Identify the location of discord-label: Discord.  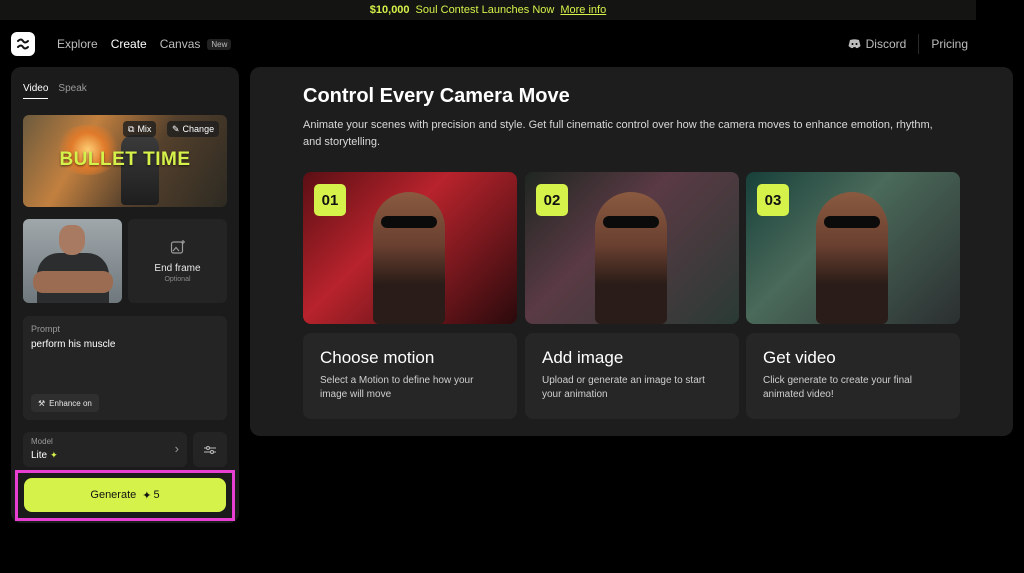
(886, 44).